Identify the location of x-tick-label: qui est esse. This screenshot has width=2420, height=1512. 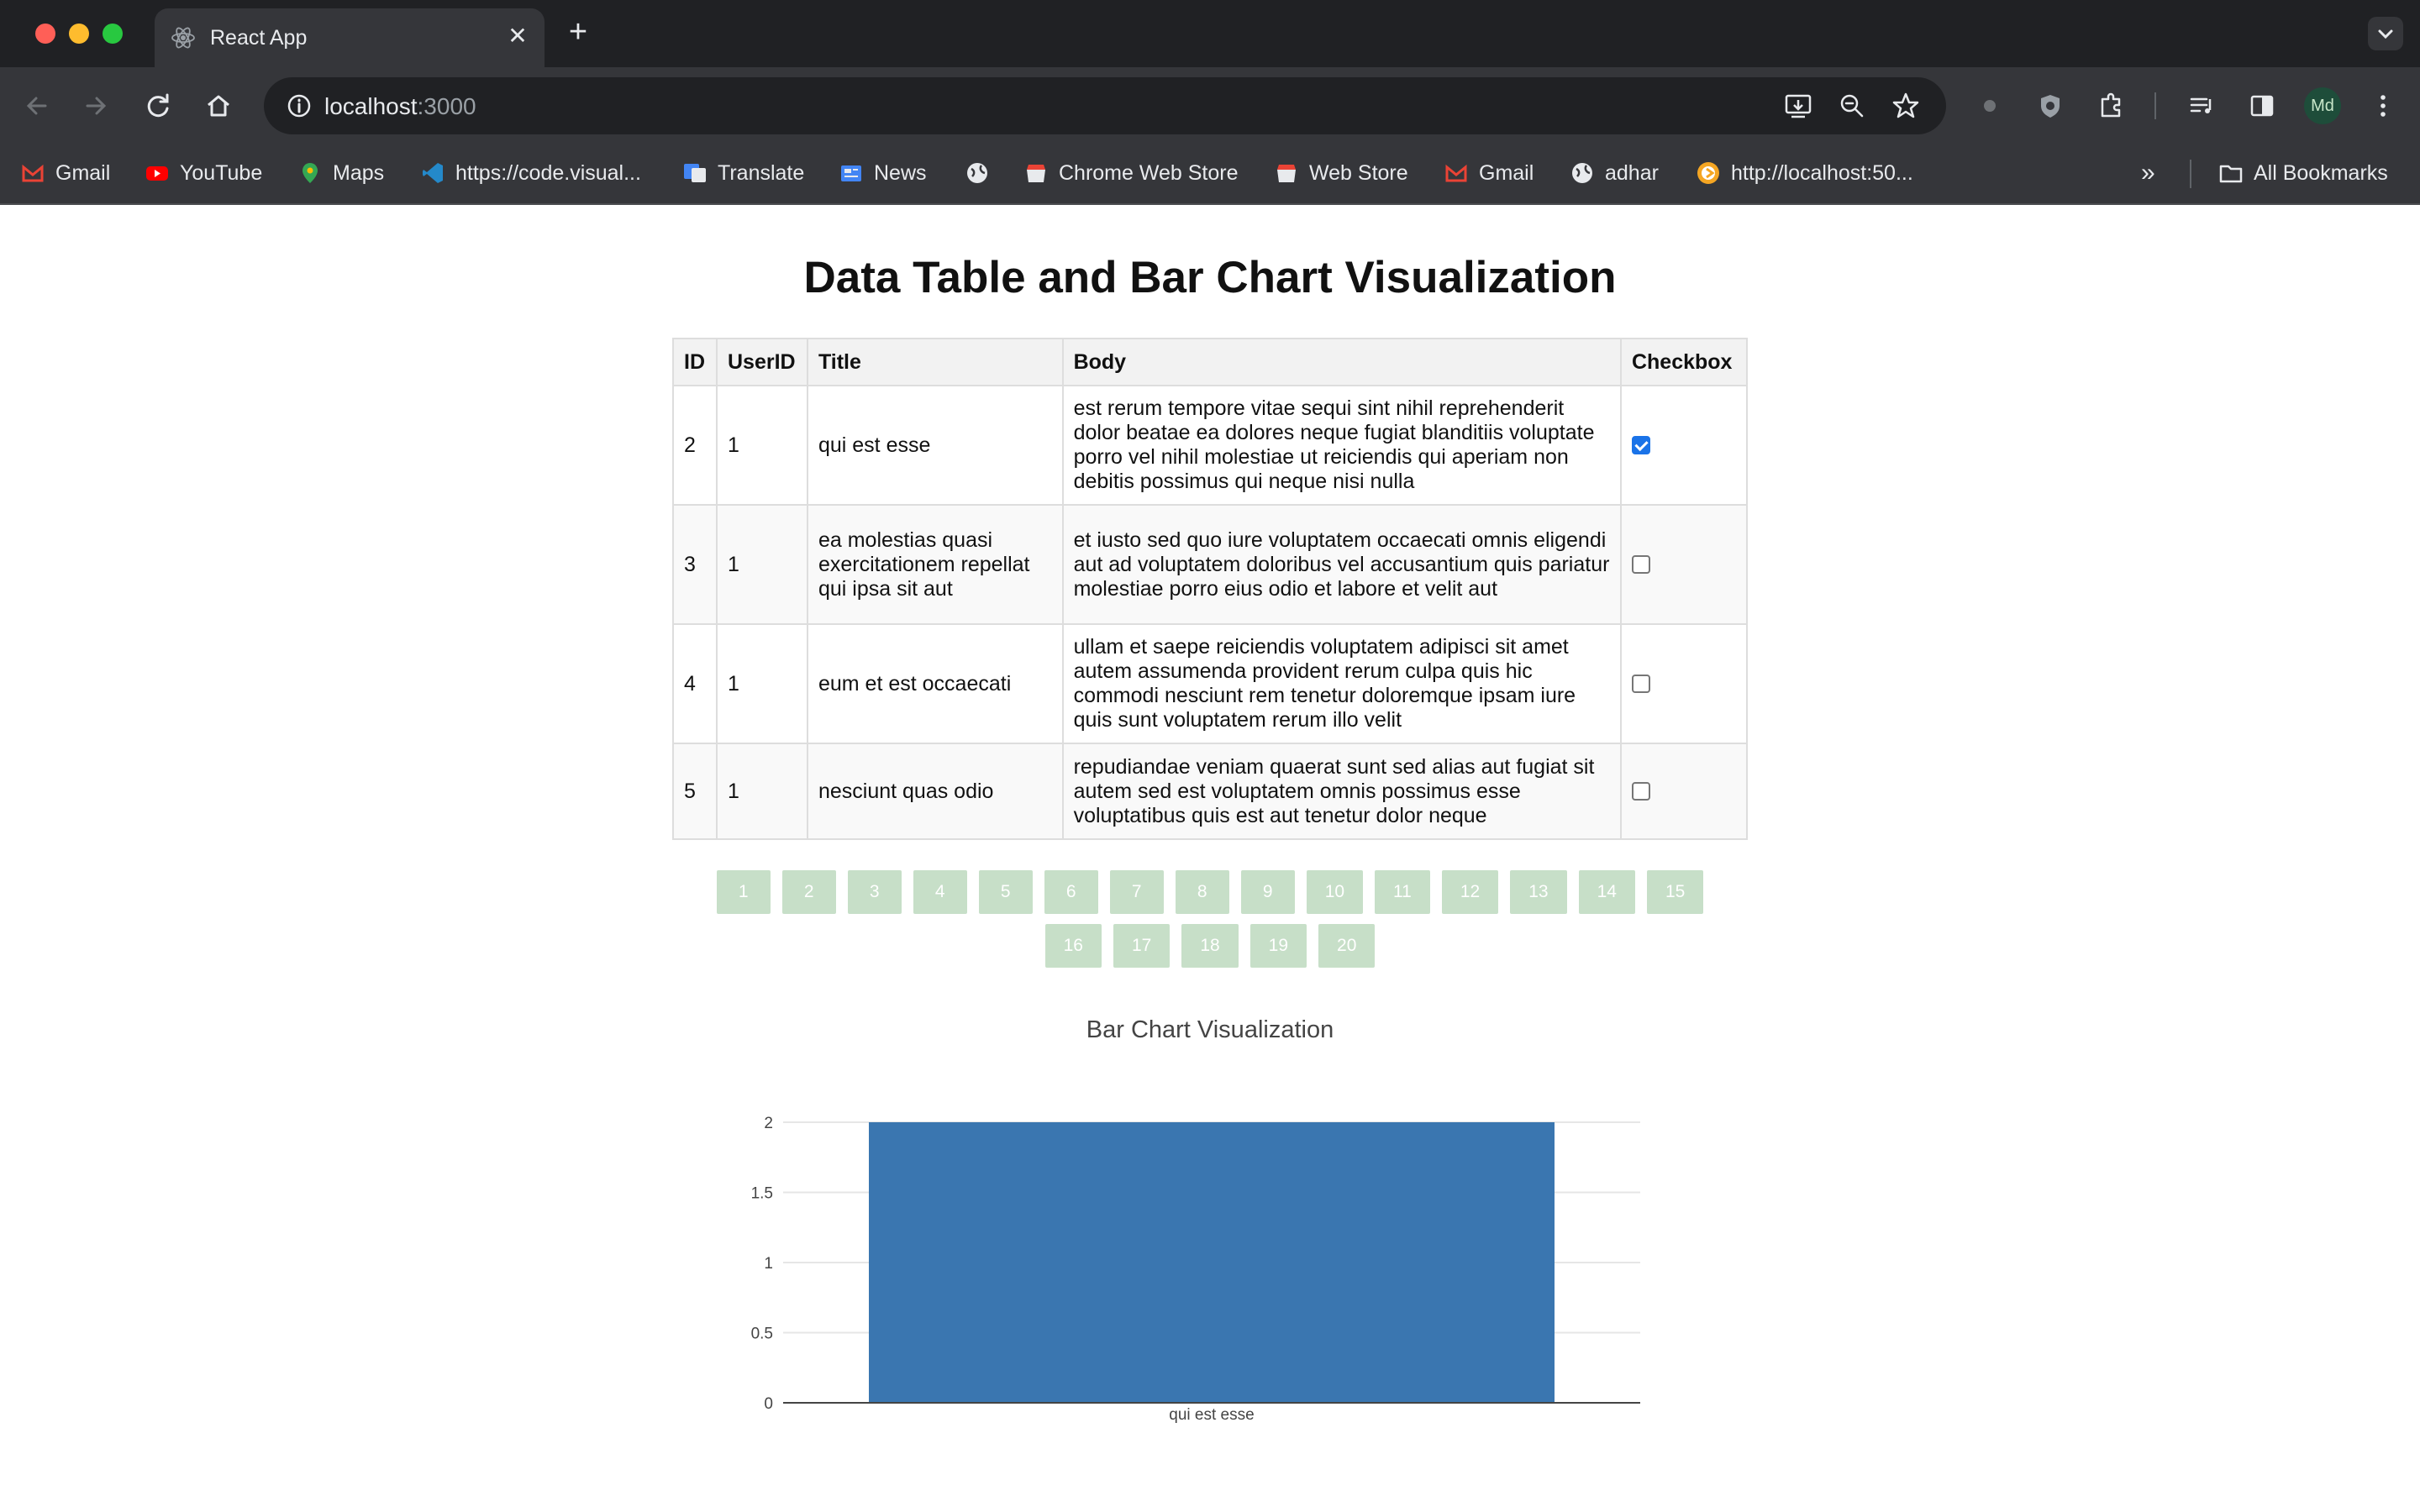
(1211, 1415).